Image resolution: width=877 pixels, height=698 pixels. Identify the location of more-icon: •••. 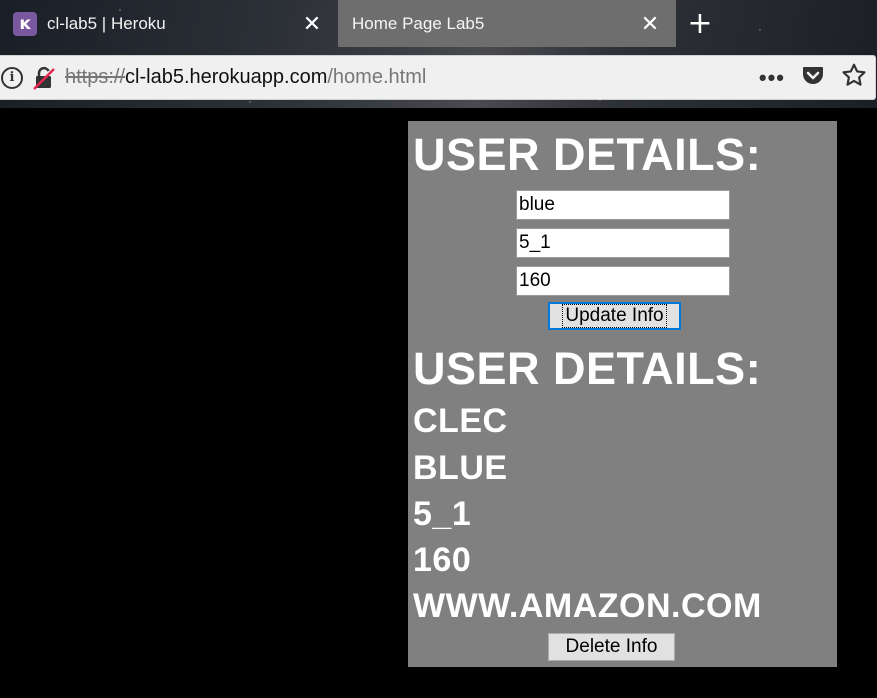
(772, 78).